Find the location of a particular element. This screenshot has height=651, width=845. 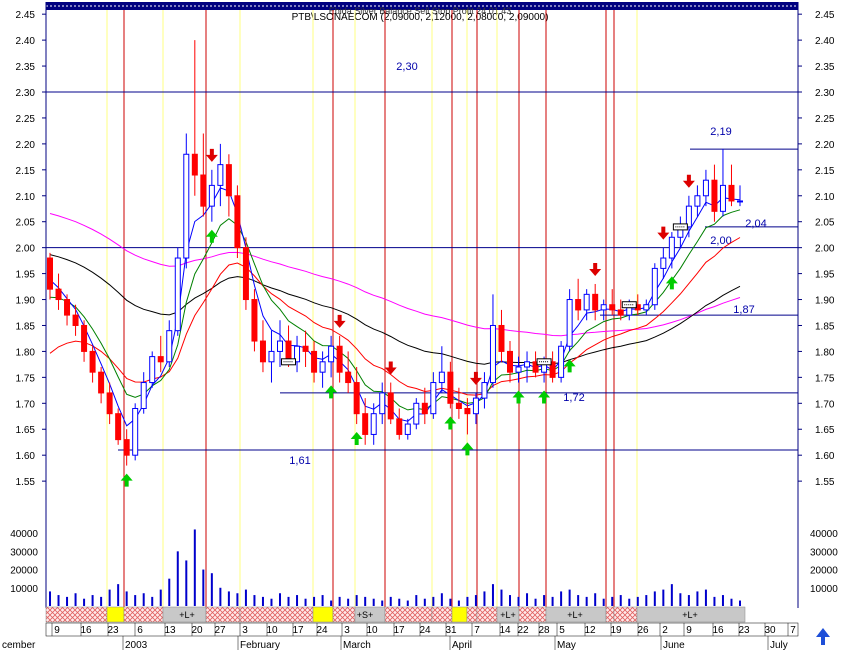

price-tick-right: 1.85 is located at coordinates (825, 326).